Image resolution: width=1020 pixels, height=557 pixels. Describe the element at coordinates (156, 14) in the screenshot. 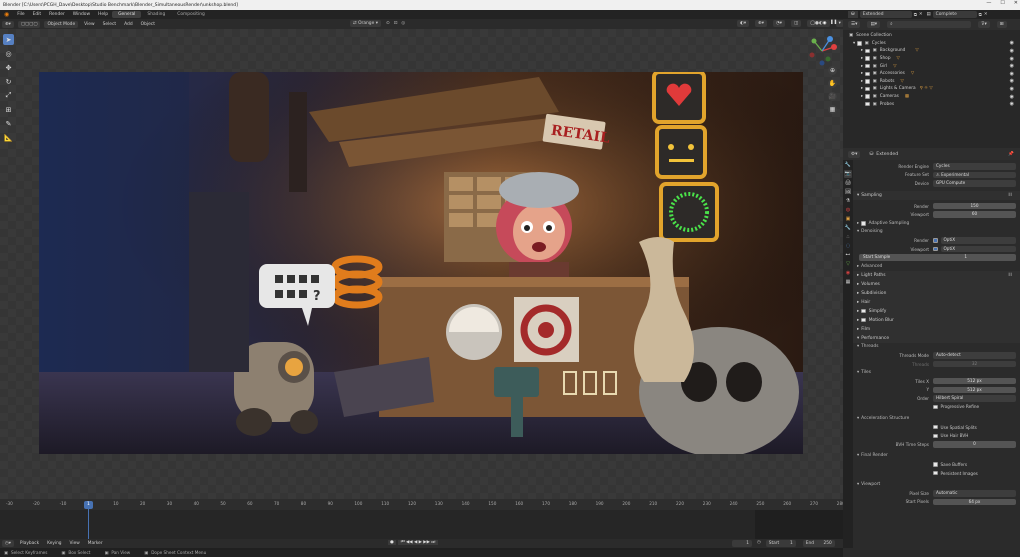

I see `tab-shading: Shading` at that location.